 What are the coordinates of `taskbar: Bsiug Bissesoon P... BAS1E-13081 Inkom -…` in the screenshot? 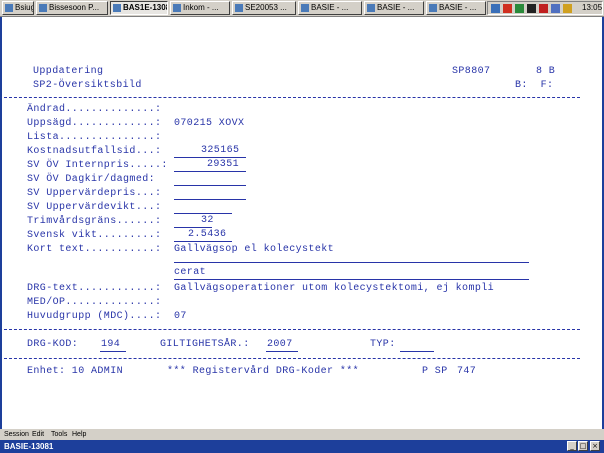 It's located at (302, 8).